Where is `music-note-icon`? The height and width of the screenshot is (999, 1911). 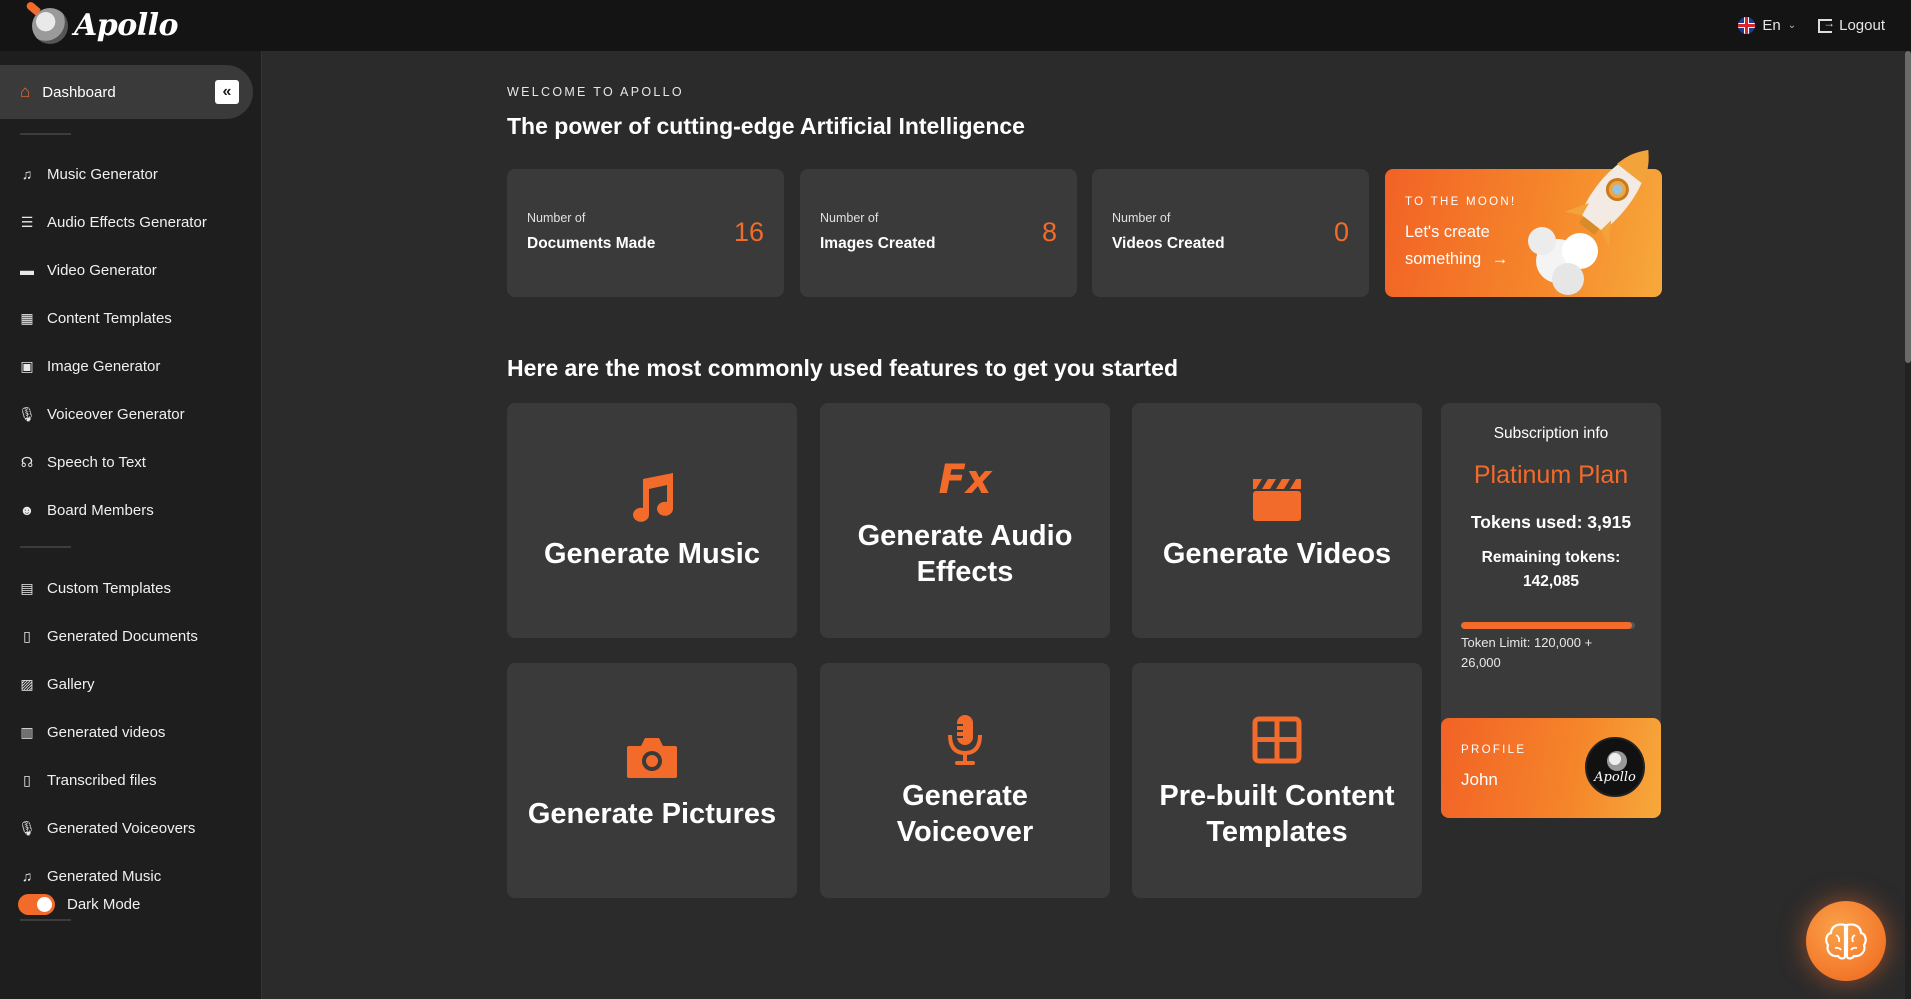
music-note-icon is located at coordinates (652, 498).